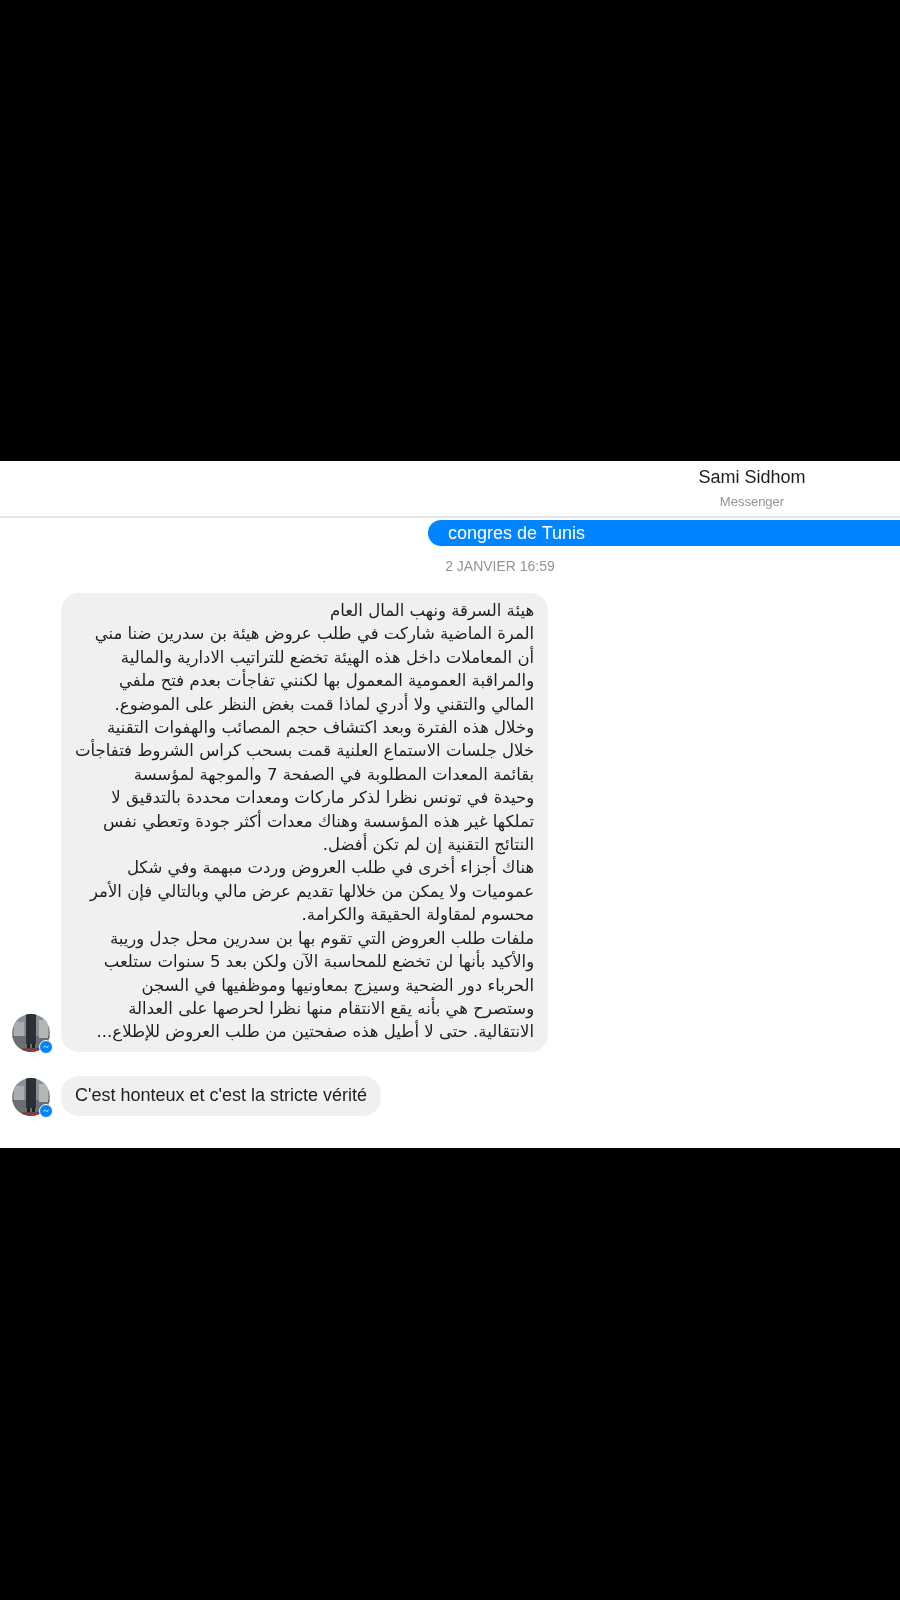  Describe the element at coordinates (428, 844) in the screenshot. I see `message-line: النتائج التقنية إن لم تكن أفضل.` at that location.